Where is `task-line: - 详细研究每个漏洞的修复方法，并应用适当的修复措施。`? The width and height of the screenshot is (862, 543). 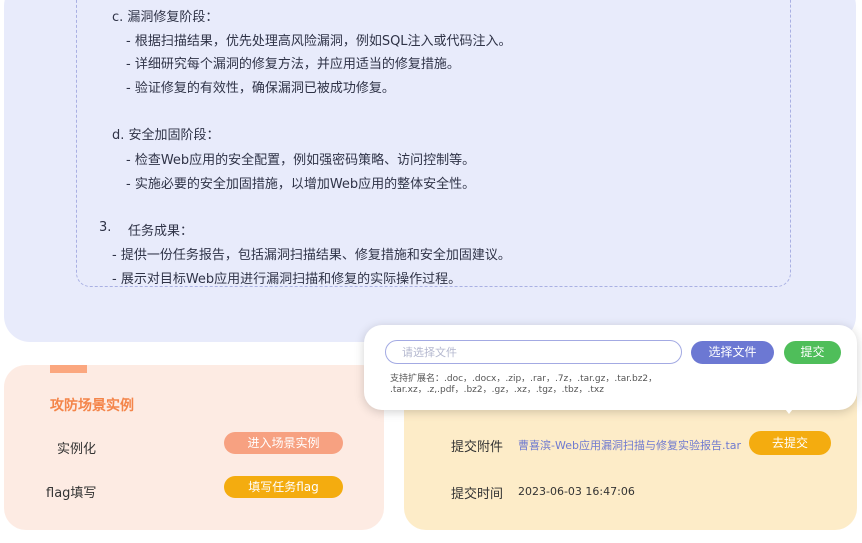
task-line: - 详细研究每个漏洞的修复方法，并应用适当的修复措施。 is located at coordinates (293, 64).